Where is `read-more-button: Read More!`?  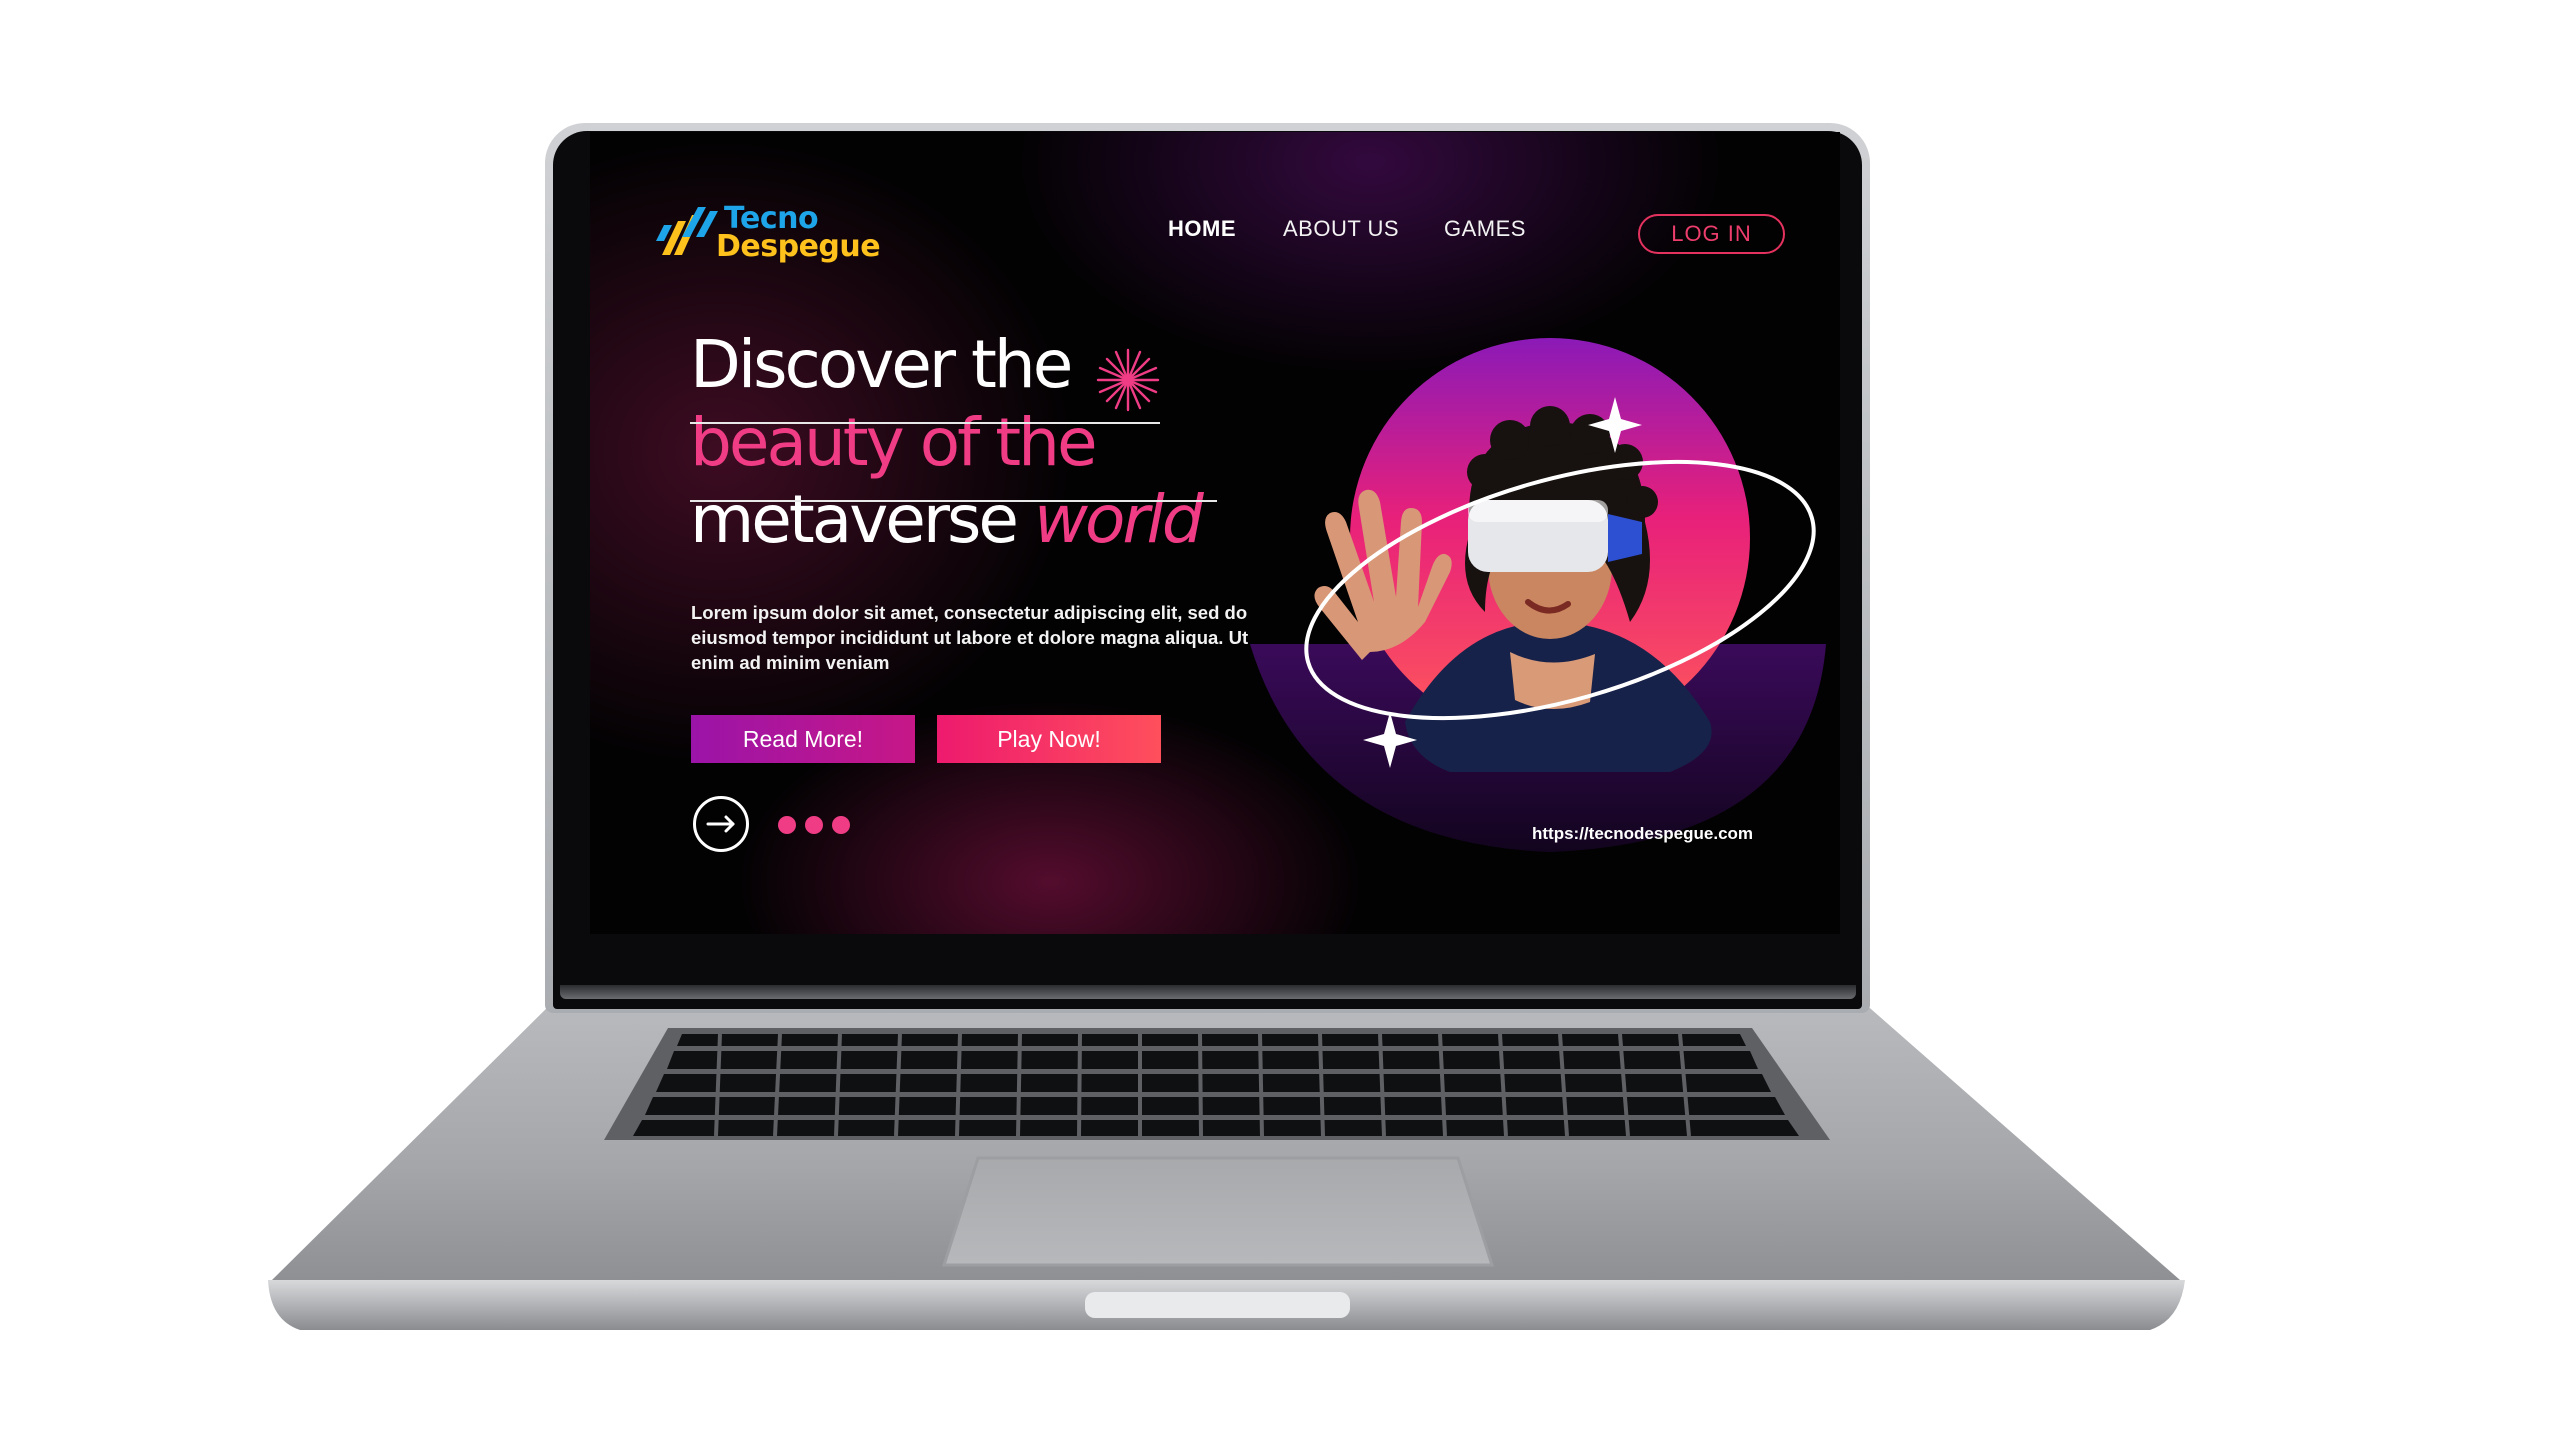 read-more-button: Read More! is located at coordinates (803, 739).